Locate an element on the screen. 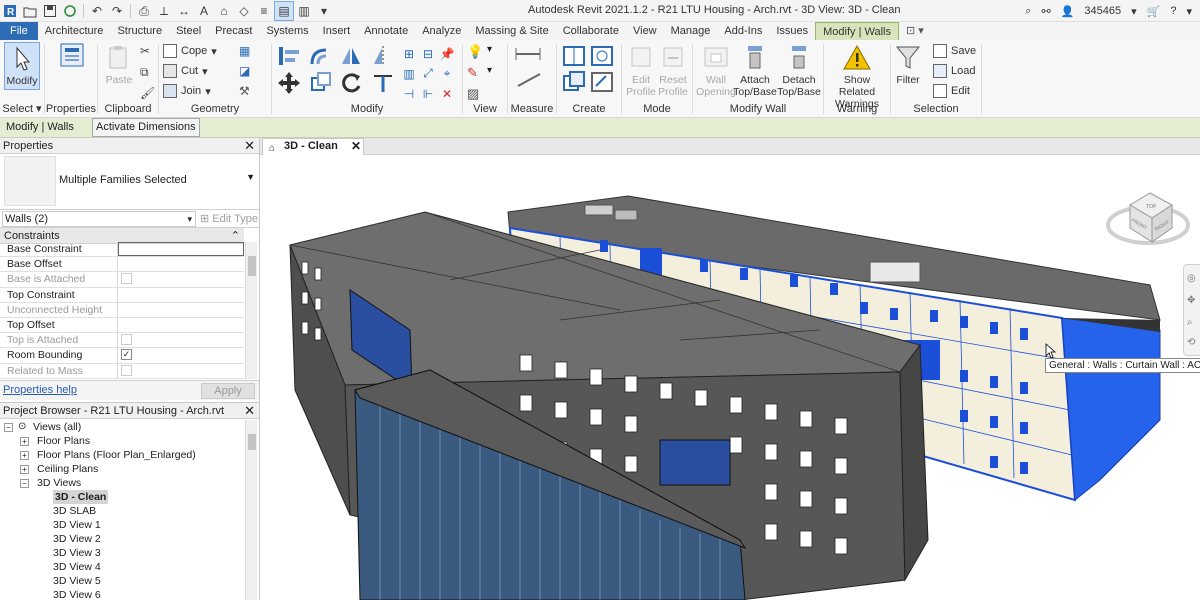  navigation-bar: ◎ ✥ ⌕ ⟲ is located at coordinates (1191, 310).